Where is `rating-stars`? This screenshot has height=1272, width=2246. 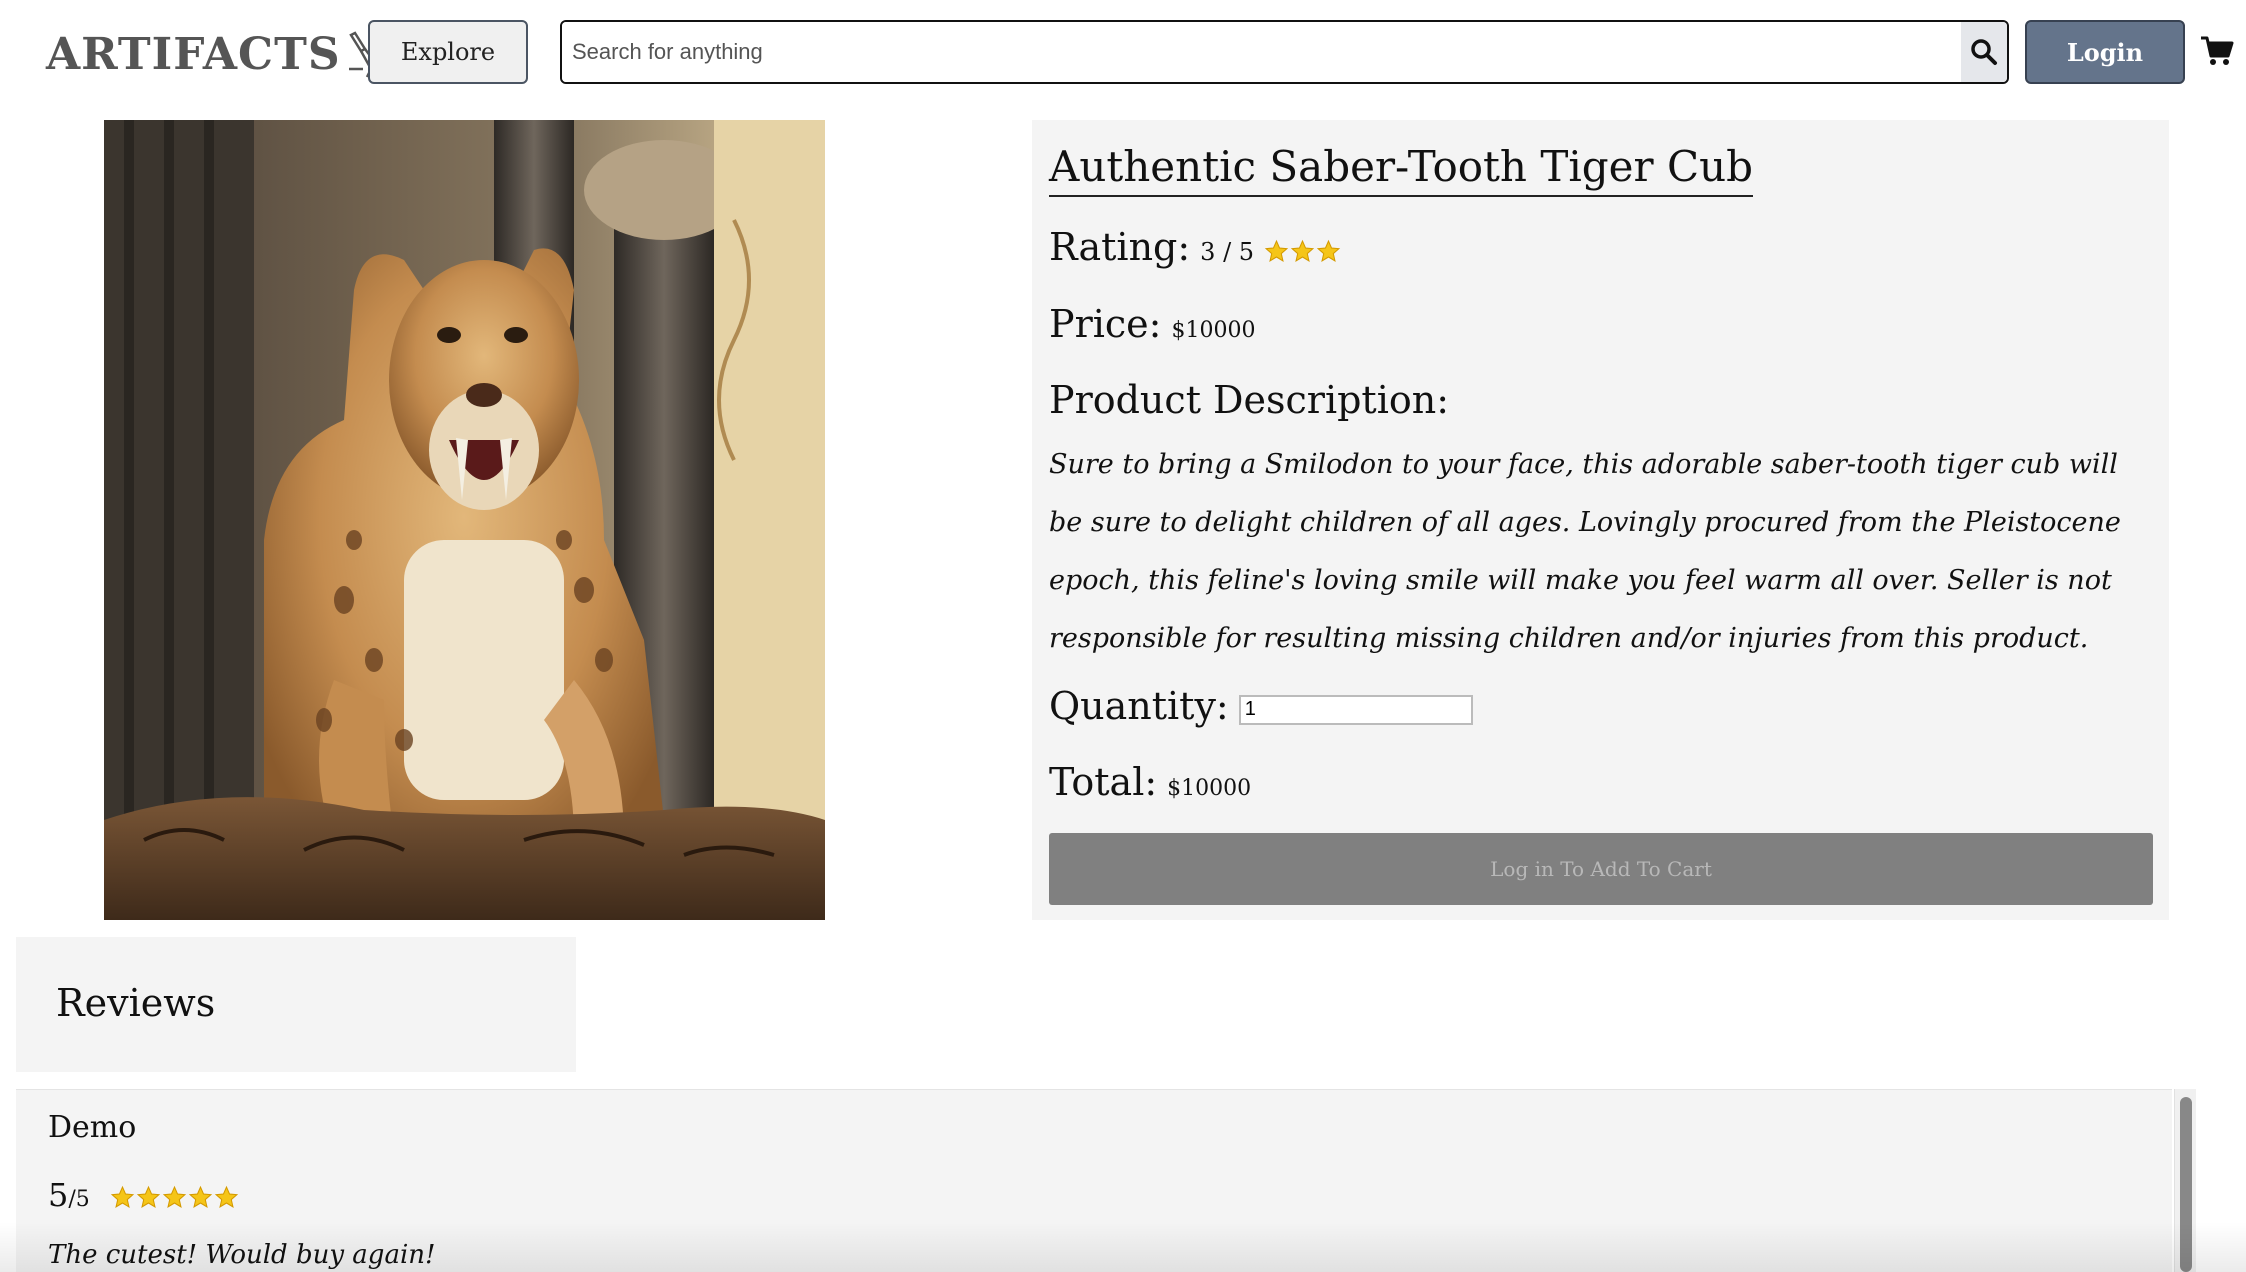 rating-stars is located at coordinates (1302, 251).